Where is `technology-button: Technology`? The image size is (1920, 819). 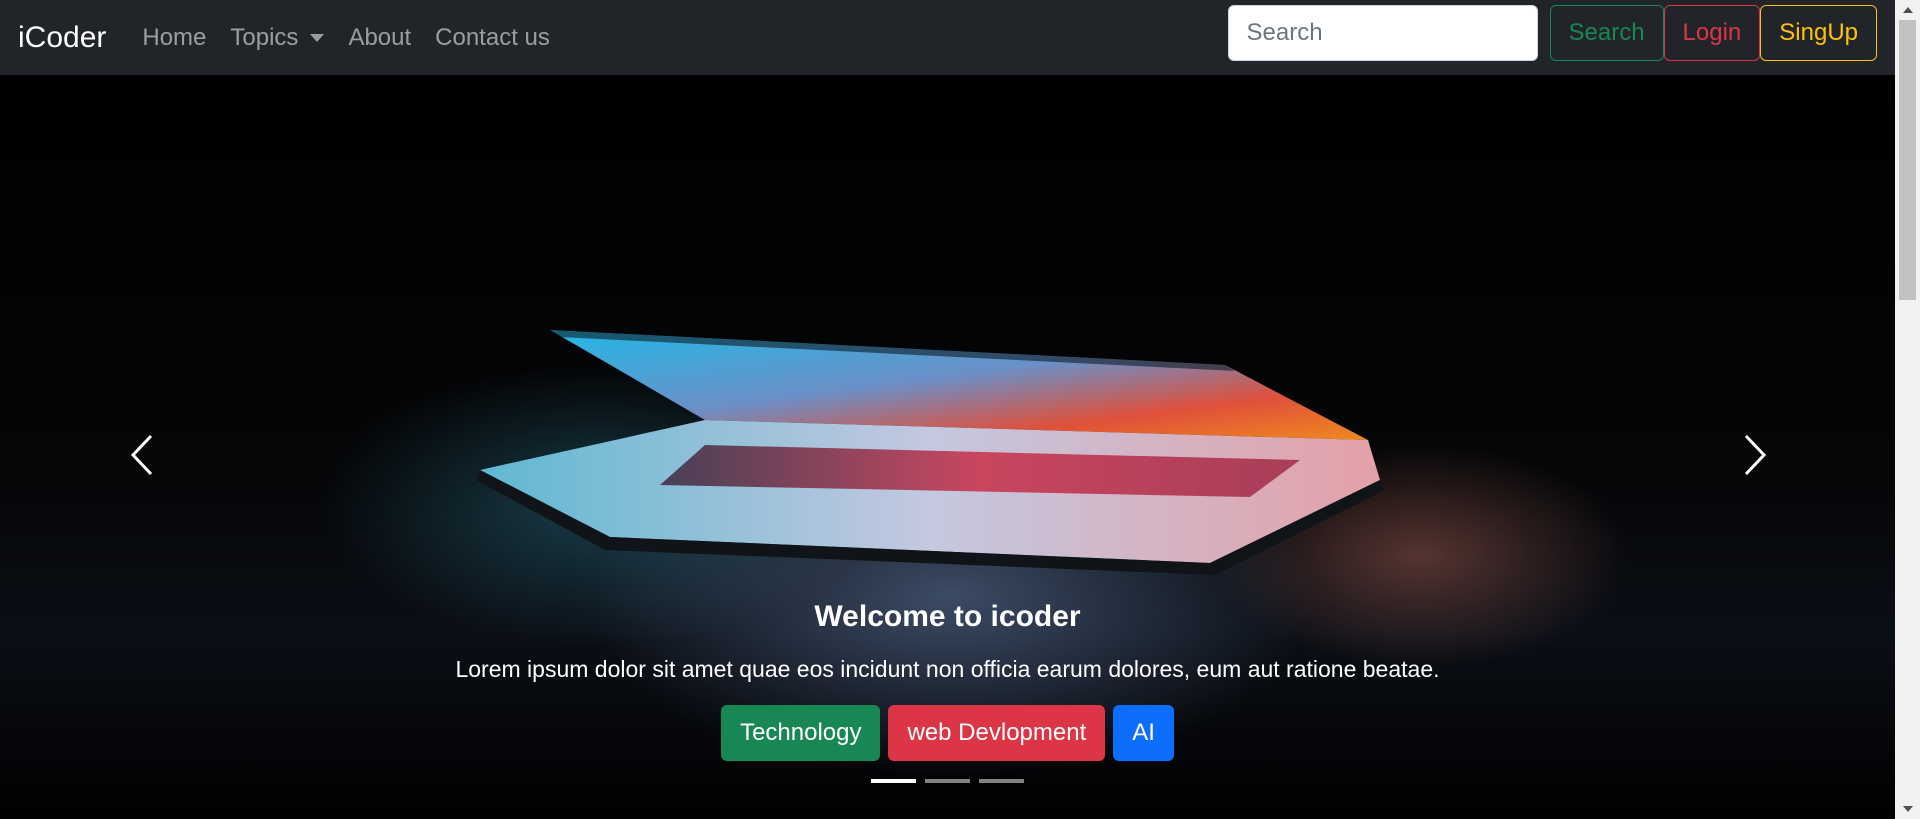
technology-button: Technology is located at coordinates (801, 733).